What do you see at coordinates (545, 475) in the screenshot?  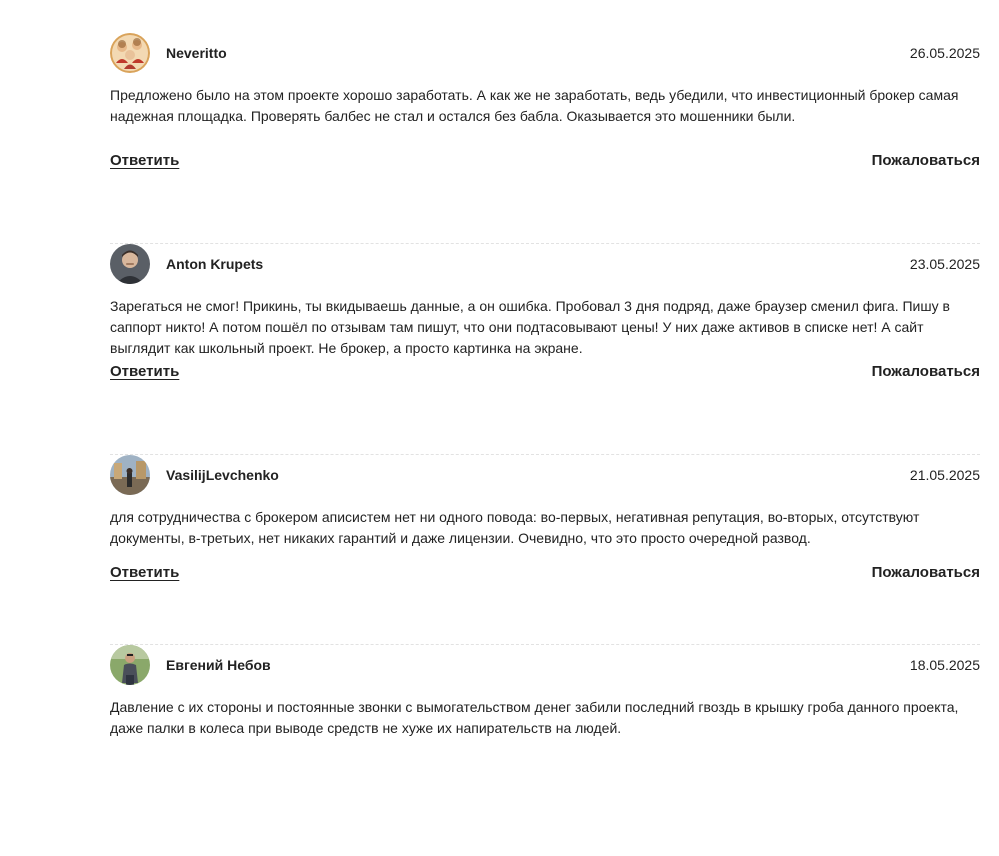 I see `review-header: VasilijLevchenko 21.05.2025` at bounding box center [545, 475].